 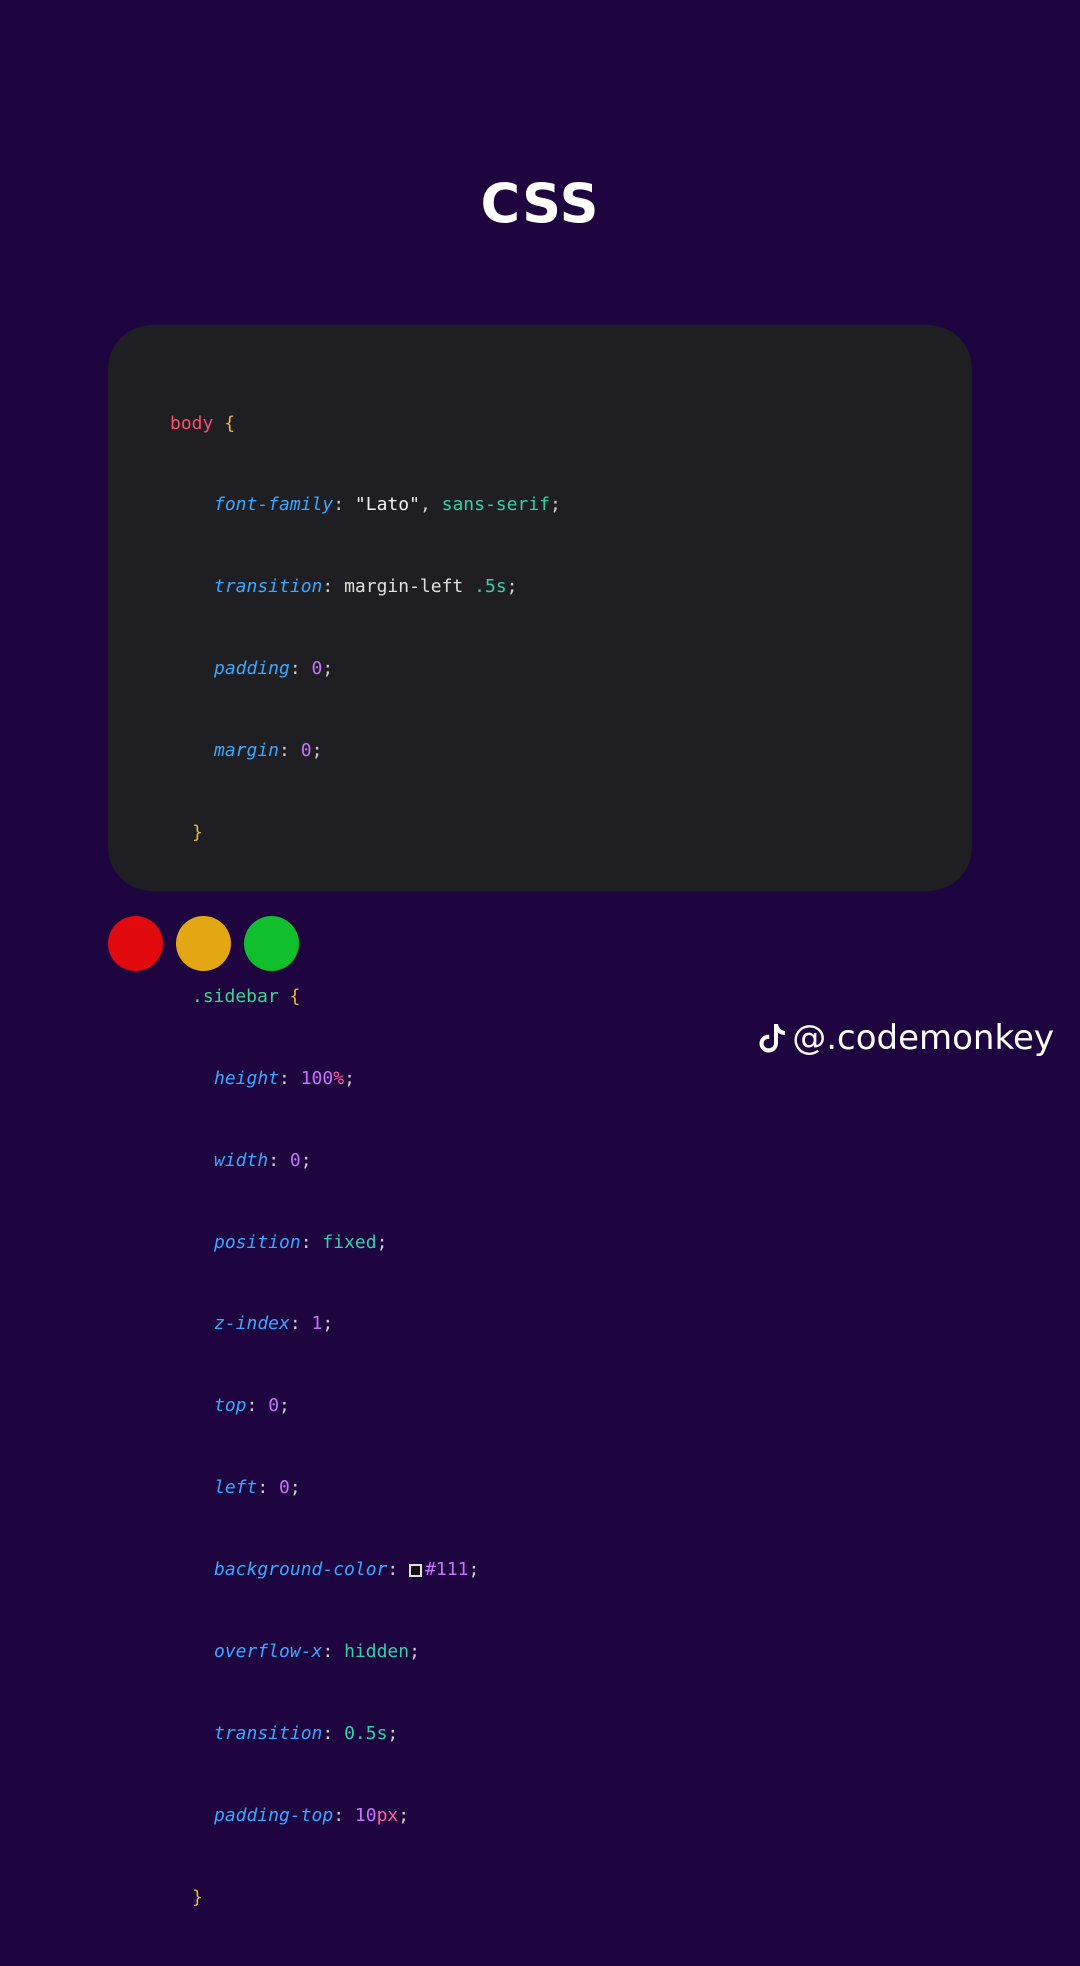 What do you see at coordinates (447, 1570) in the screenshot?
I see `color-value: #111` at bounding box center [447, 1570].